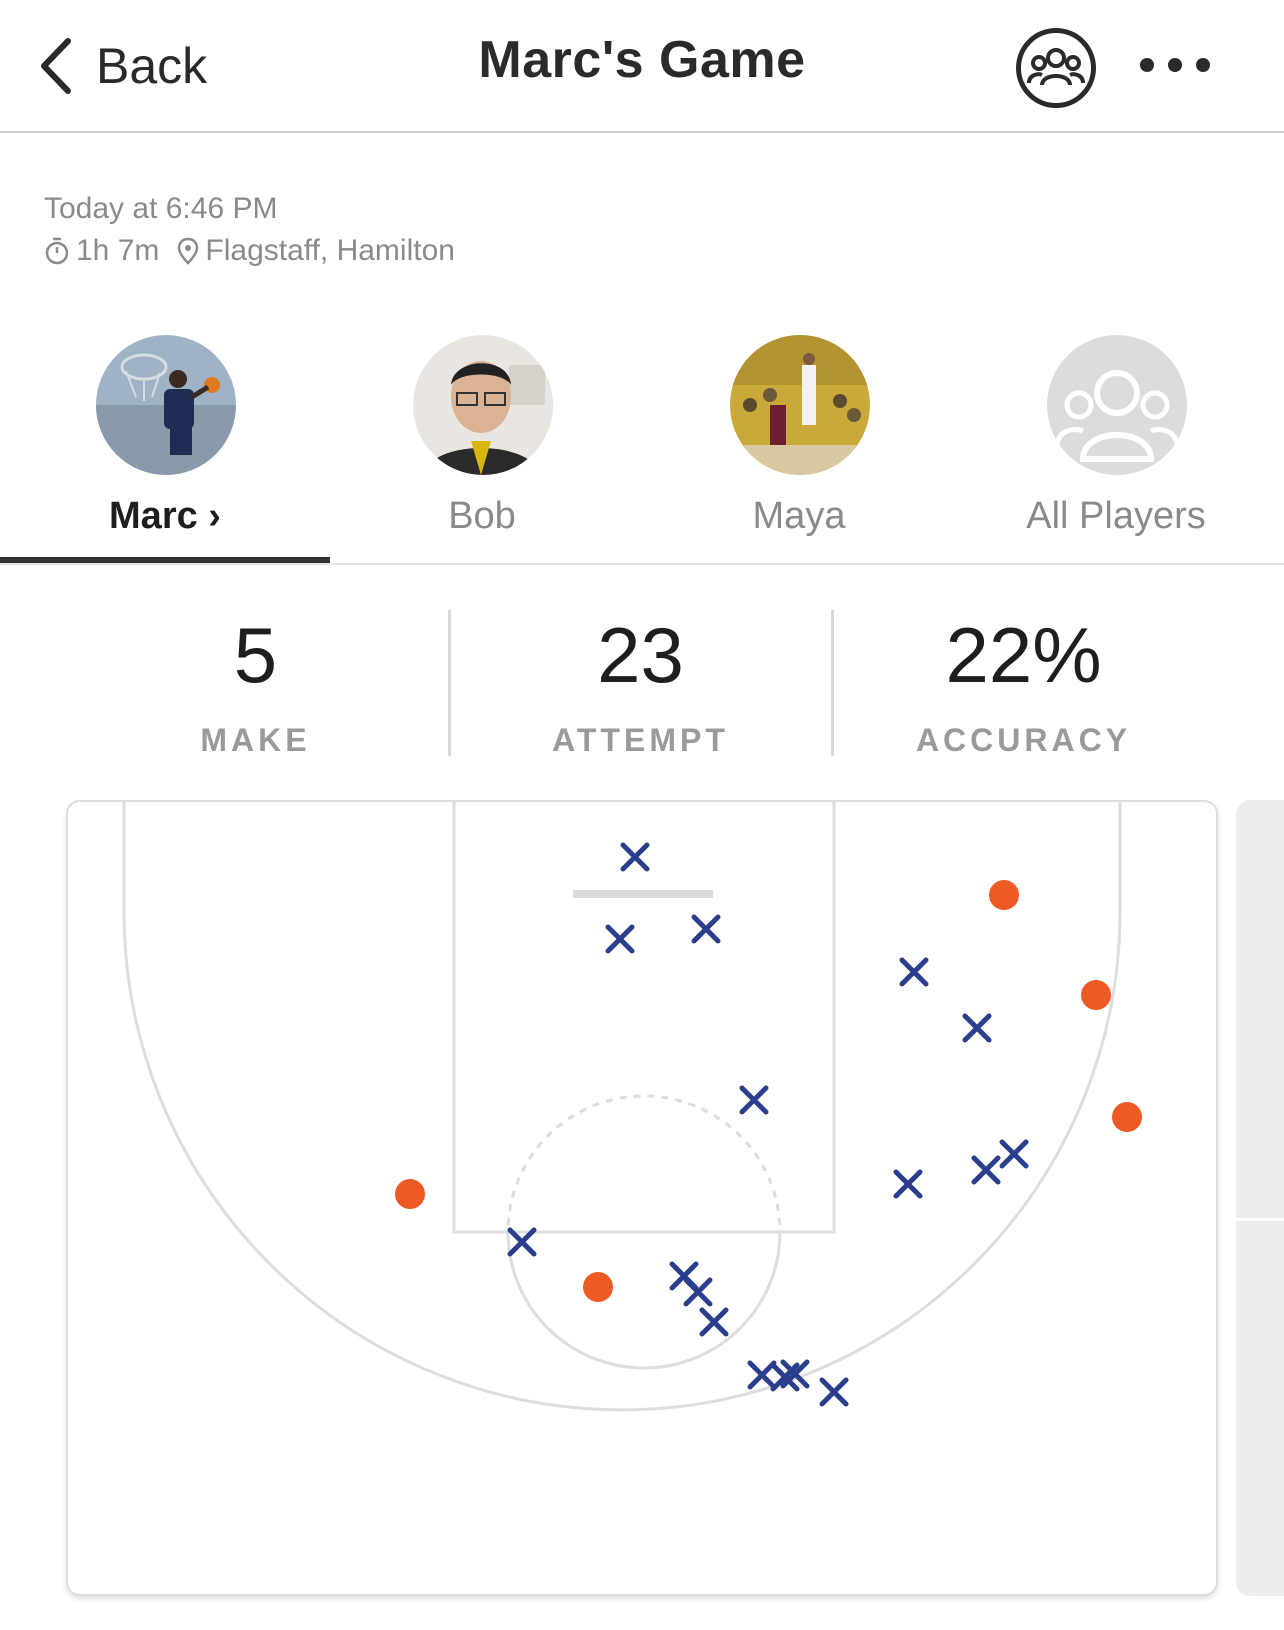 The image size is (1284, 1630). I want to click on game-meta-row: 1h 7m Flagstaff, Hamilton, so click(249, 251).